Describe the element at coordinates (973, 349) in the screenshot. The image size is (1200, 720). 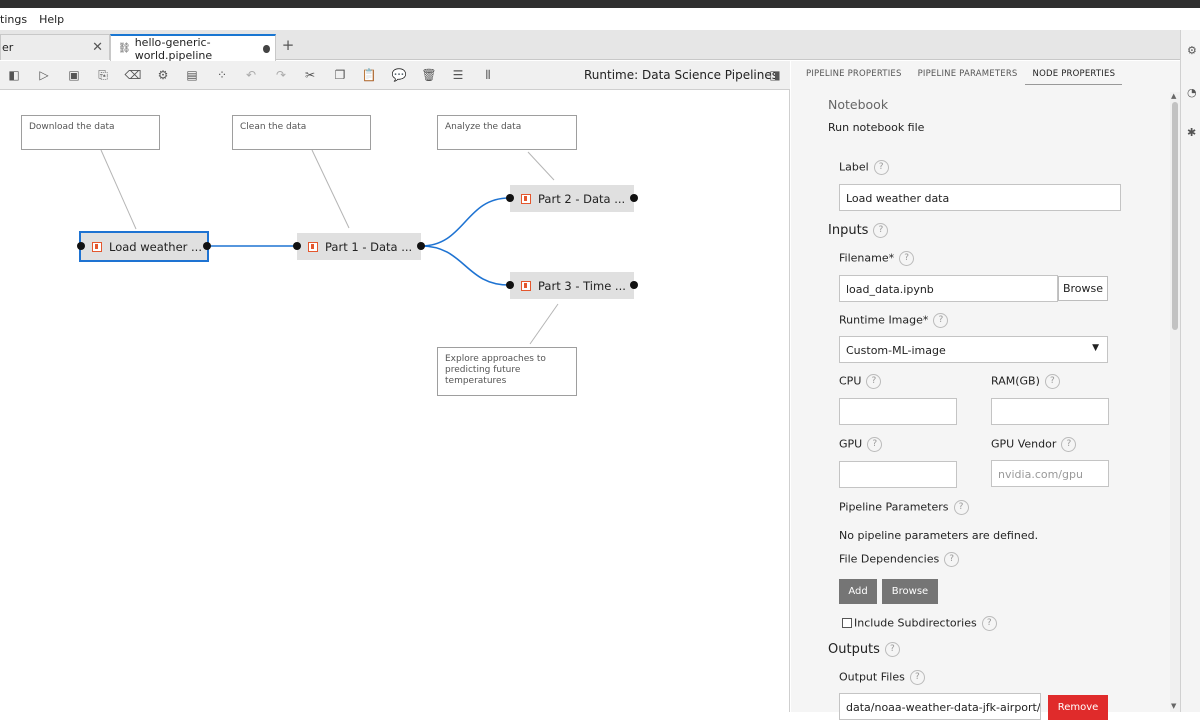
I see `runtime-image-select: Custom-ML-image ▼` at that location.